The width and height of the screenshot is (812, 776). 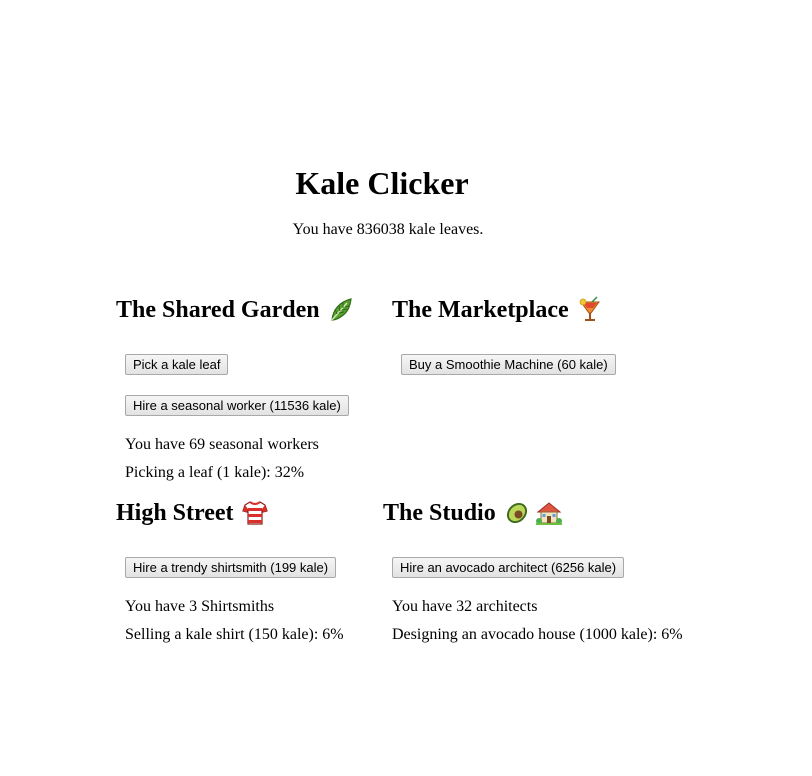 What do you see at coordinates (222, 444) in the screenshot?
I see `seasonal-workers-count: You have 69 seasonal workers` at bounding box center [222, 444].